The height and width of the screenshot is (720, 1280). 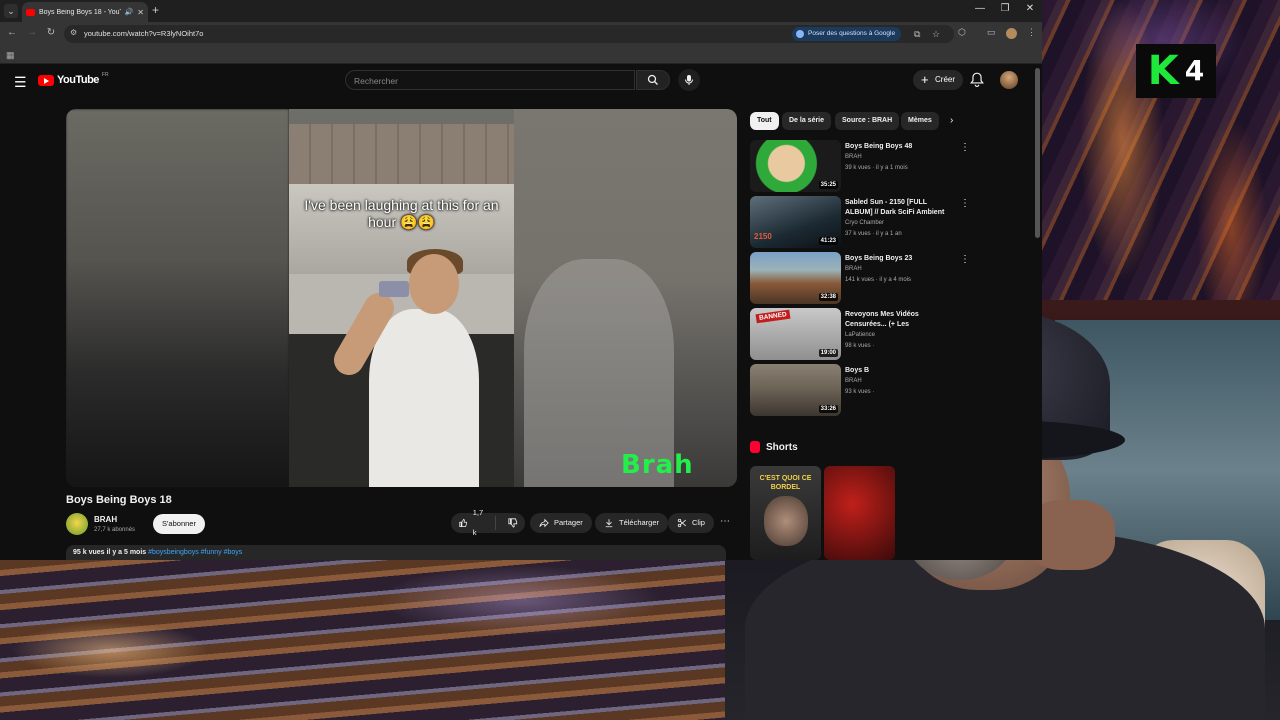 What do you see at coordinates (890, 390) in the screenshot?
I see `recommendation-item: 33:26 Boys B BRAH 93 k vues ·` at bounding box center [890, 390].